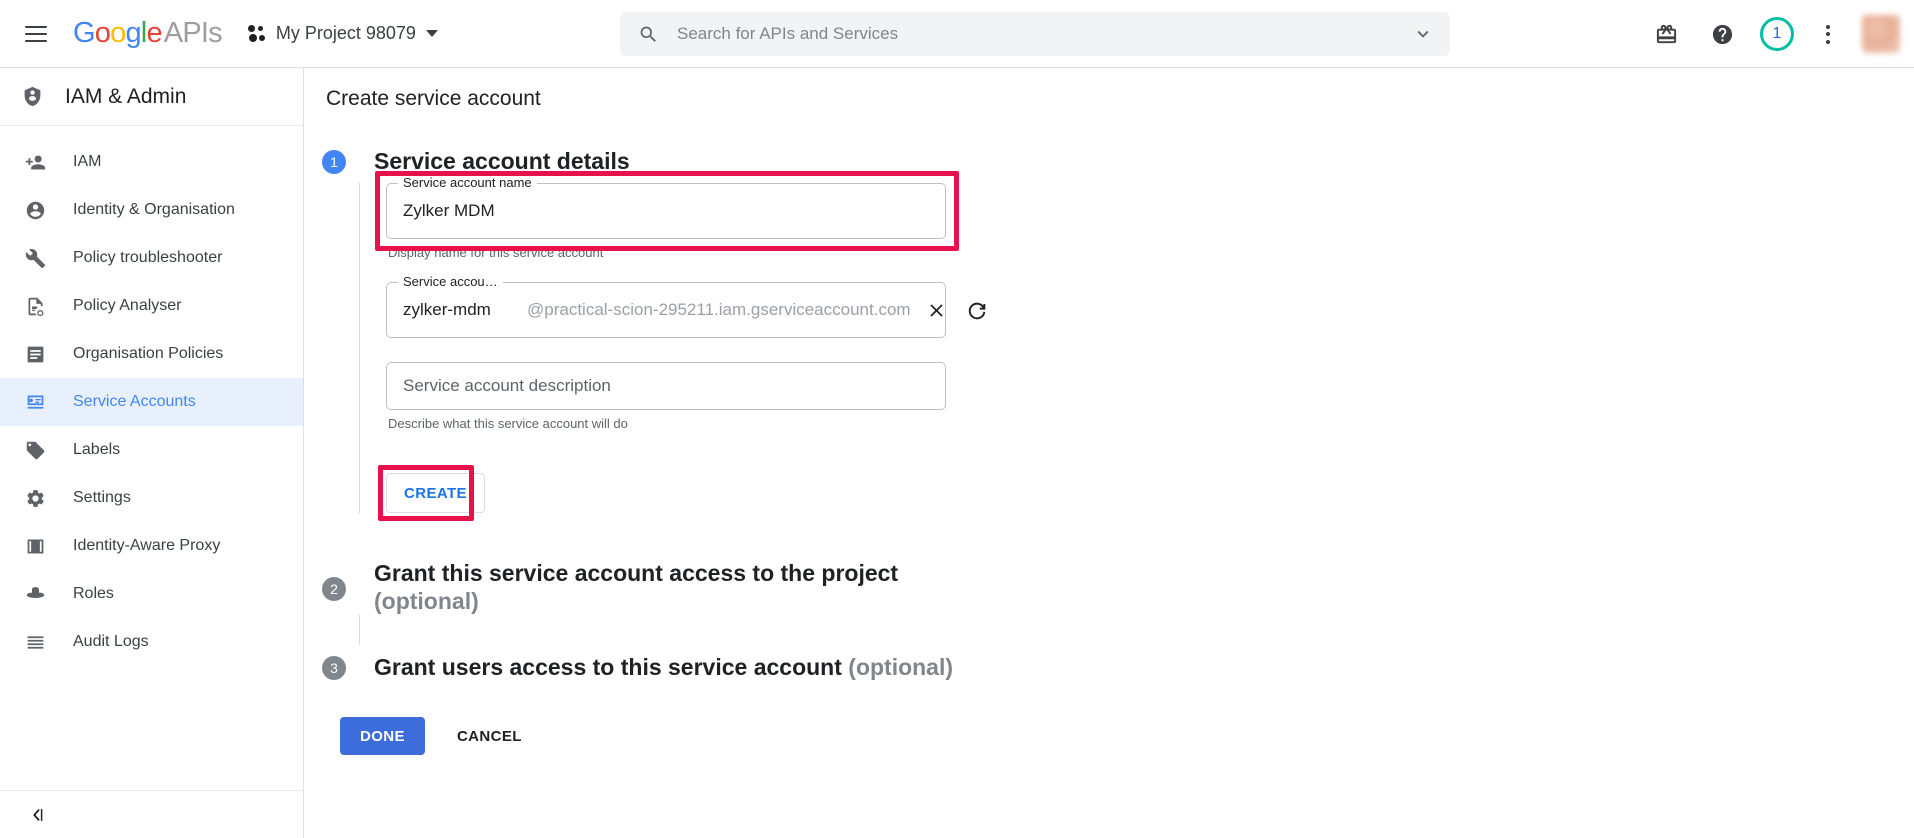 The height and width of the screenshot is (838, 1914). Describe the element at coordinates (97, 449) in the screenshot. I see `sidebar-item-label: Labels` at that location.